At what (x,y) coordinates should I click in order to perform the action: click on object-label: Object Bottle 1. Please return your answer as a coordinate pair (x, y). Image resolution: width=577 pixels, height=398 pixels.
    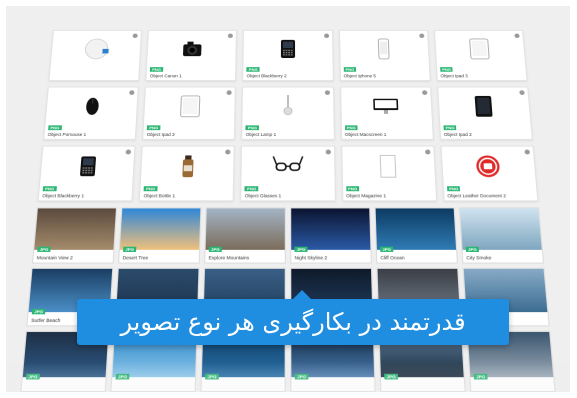
    Looking at the image, I should click on (159, 196).